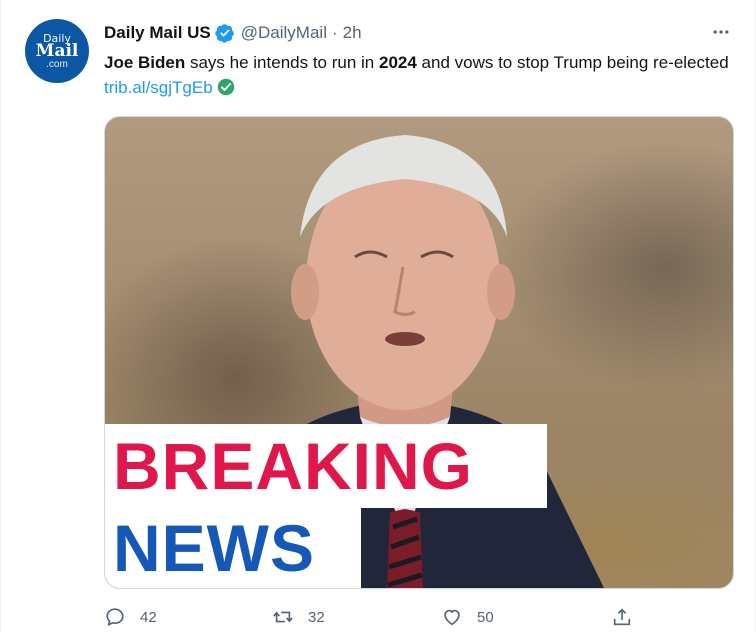  Describe the element at coordinates (467, 617) in the screenshot. I see `like-button: 50` at that location.